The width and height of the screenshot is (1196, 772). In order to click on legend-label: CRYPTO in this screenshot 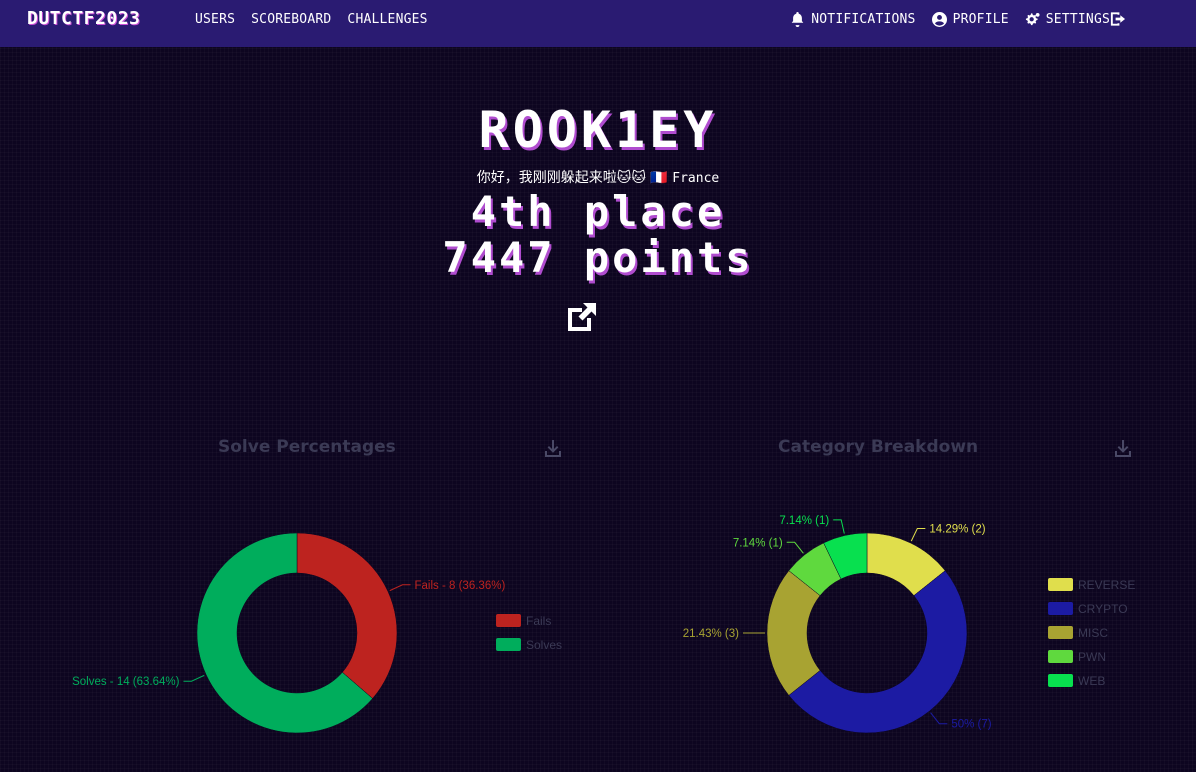, I will do `click(1103, 609)`.